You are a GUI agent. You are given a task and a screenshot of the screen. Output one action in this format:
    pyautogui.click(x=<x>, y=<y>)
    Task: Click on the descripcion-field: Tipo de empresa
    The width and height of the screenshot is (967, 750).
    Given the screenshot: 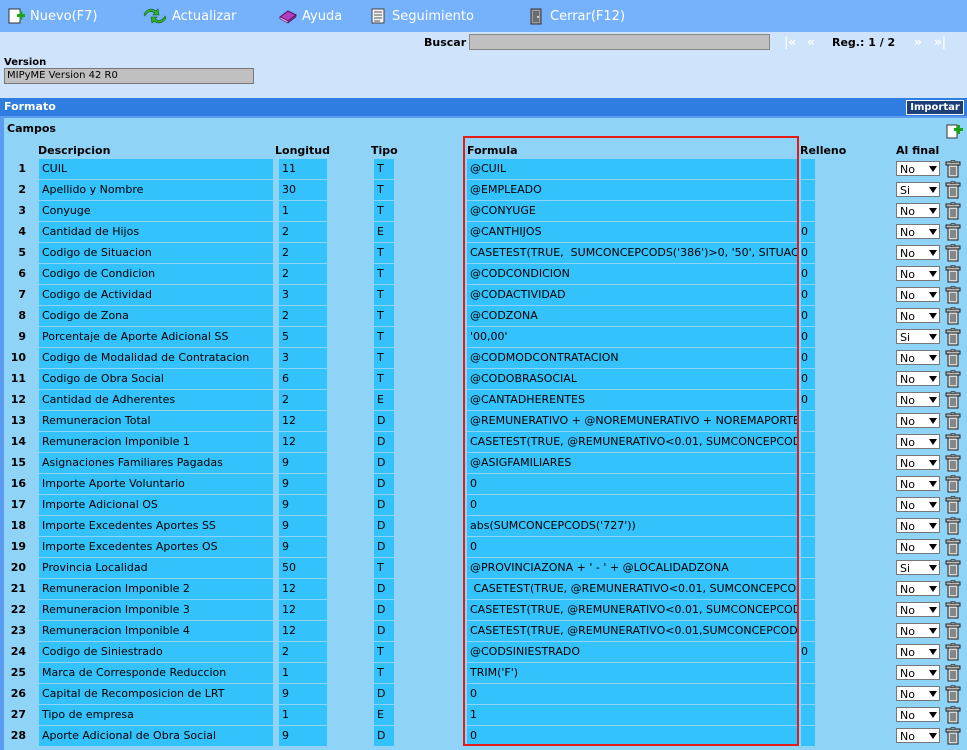 What is the action you would take?
    pyautogui.click(x=156, y=715)
    